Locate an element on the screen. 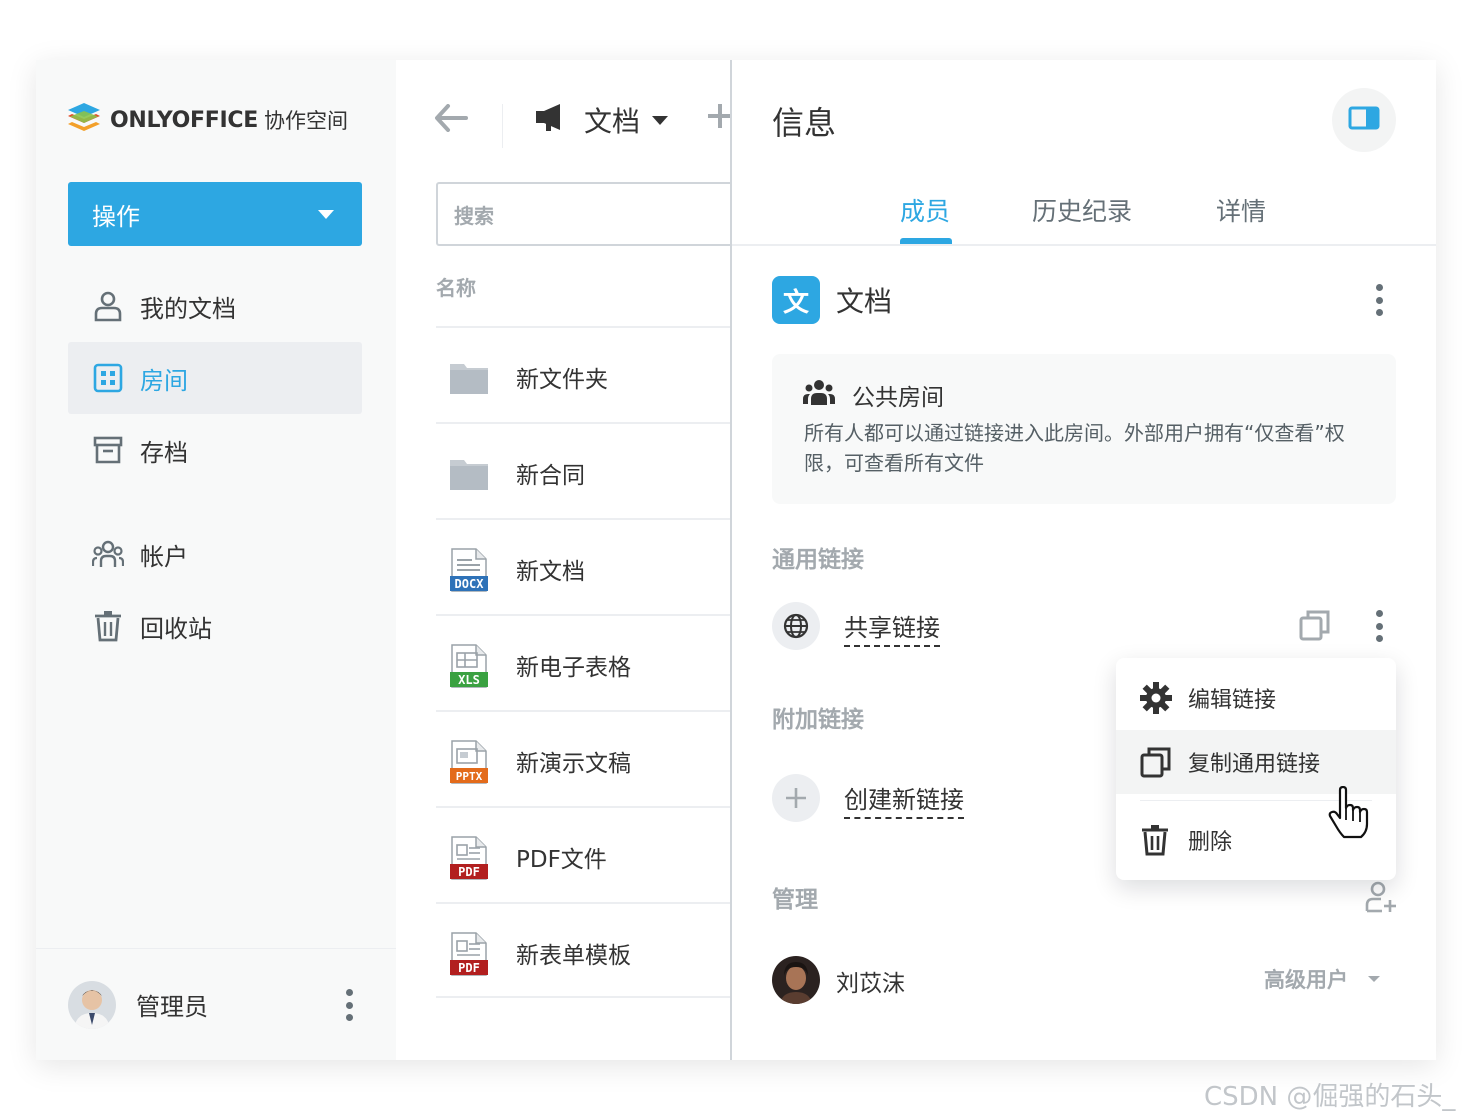  sidebar-item-my-documents: 我的文档 is located at coordinates (215, 306).